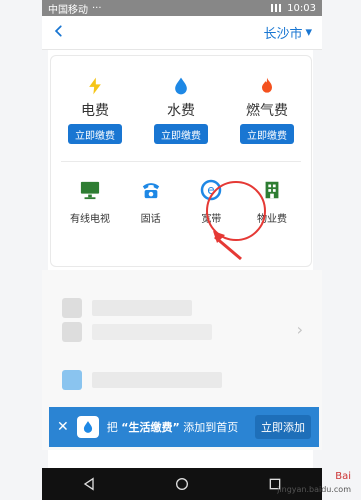 The image size is (361, 500). I want to click on utility-label: 电费, so click(95, 111).